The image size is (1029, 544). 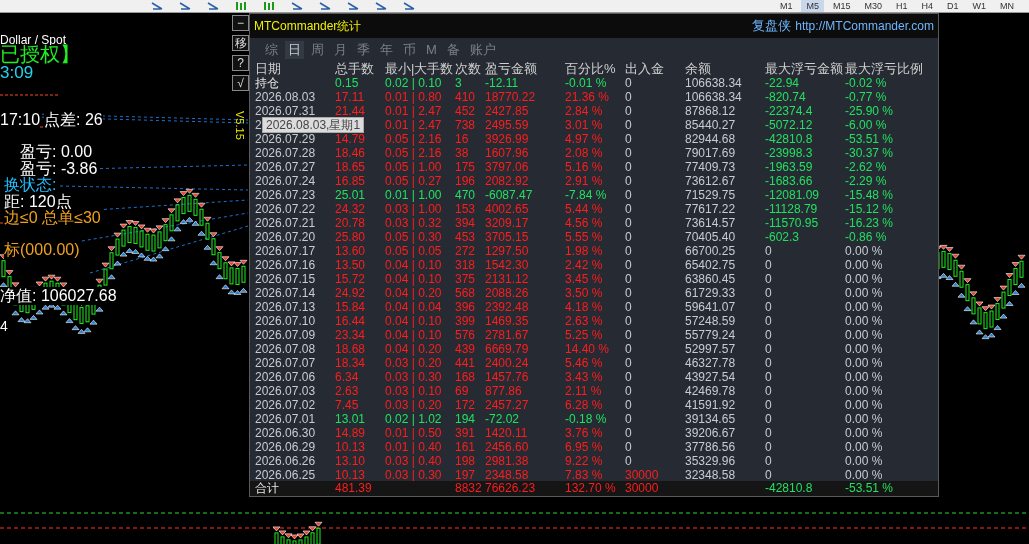 What do you see at coordinates (240, 23) in the screenshot?
I see `panel-button: −` at bounding box center [240, 23].